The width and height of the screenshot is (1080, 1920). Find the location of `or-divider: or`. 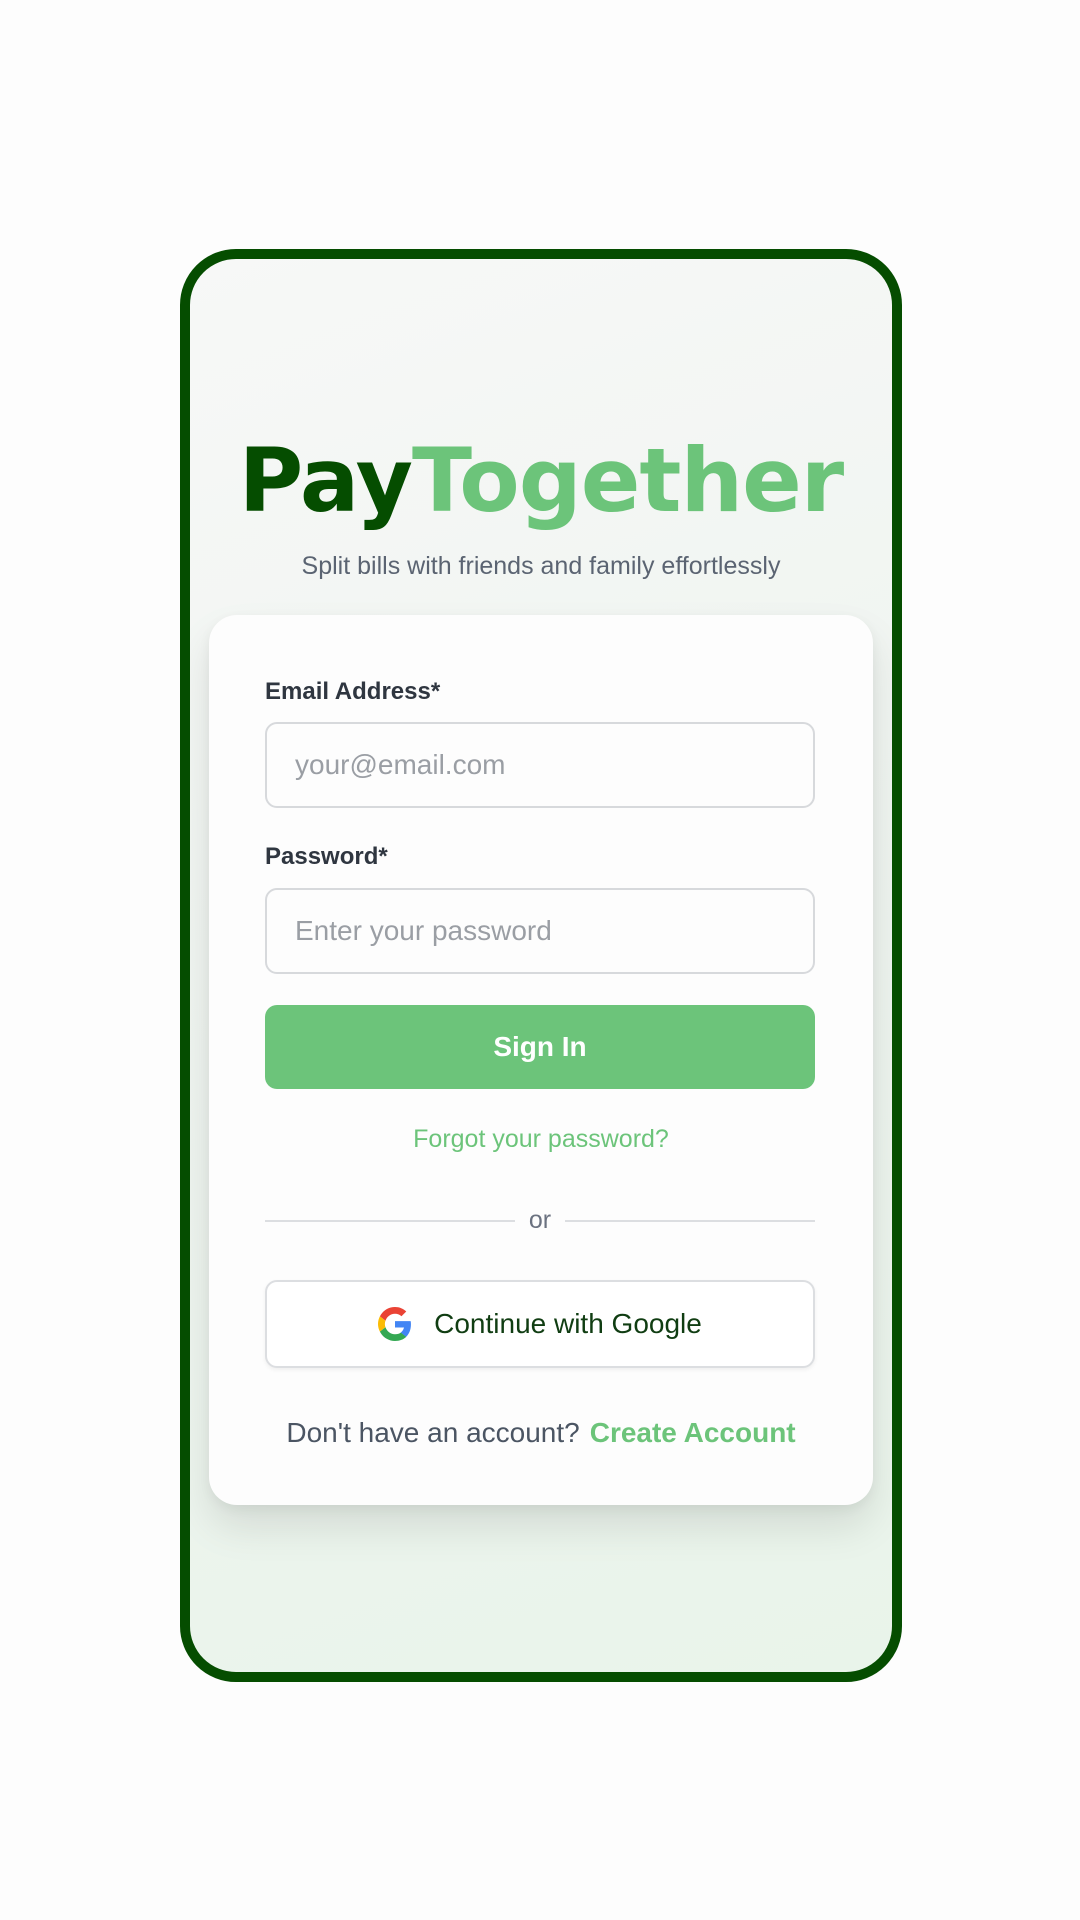

or-divider: or is located at coordinates (540, 1220).